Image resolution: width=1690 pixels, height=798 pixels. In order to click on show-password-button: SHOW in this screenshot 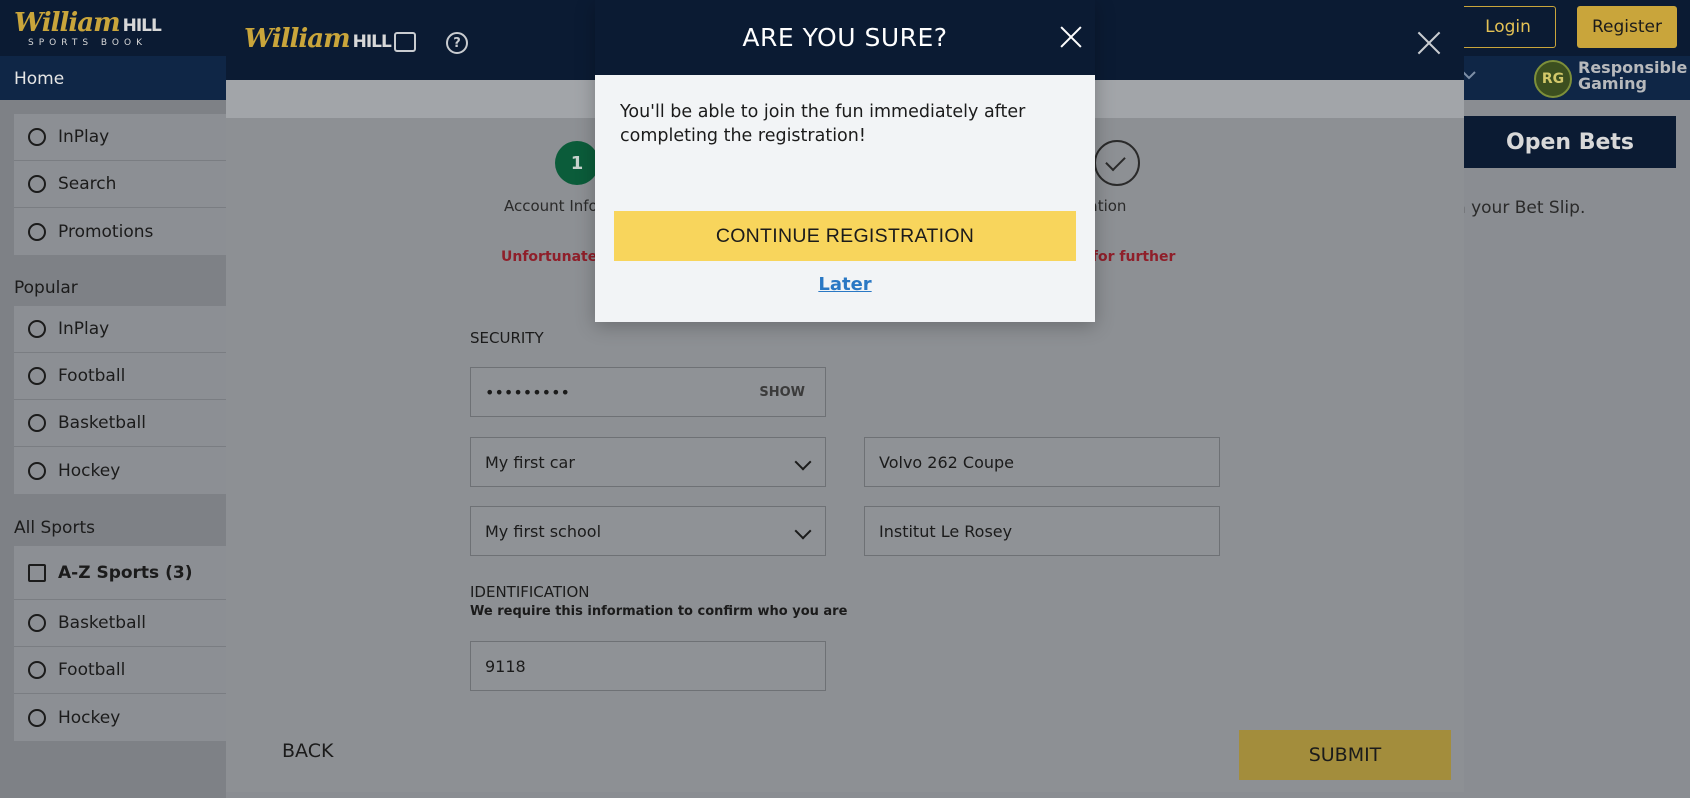, I will do `click(782, 392)`.